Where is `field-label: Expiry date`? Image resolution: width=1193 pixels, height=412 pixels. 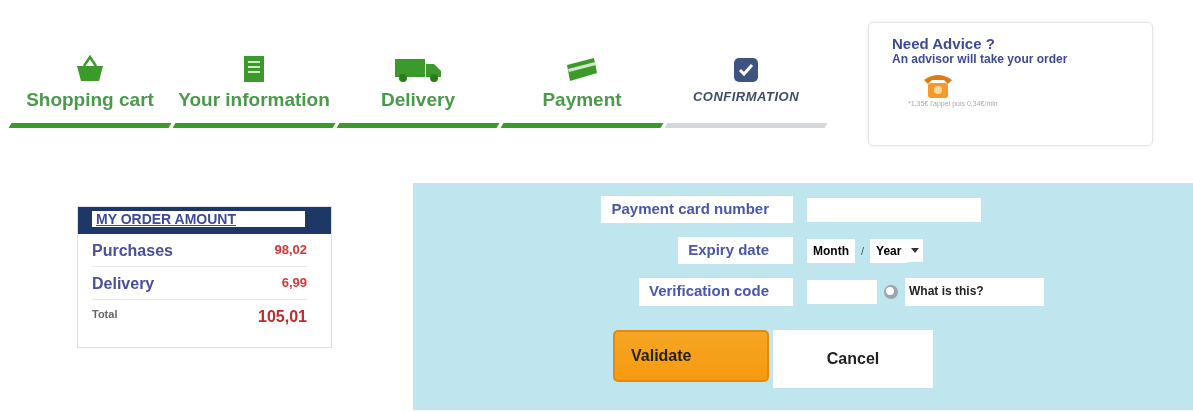 field-label: Expiry date is located at coordinates (735, 250).